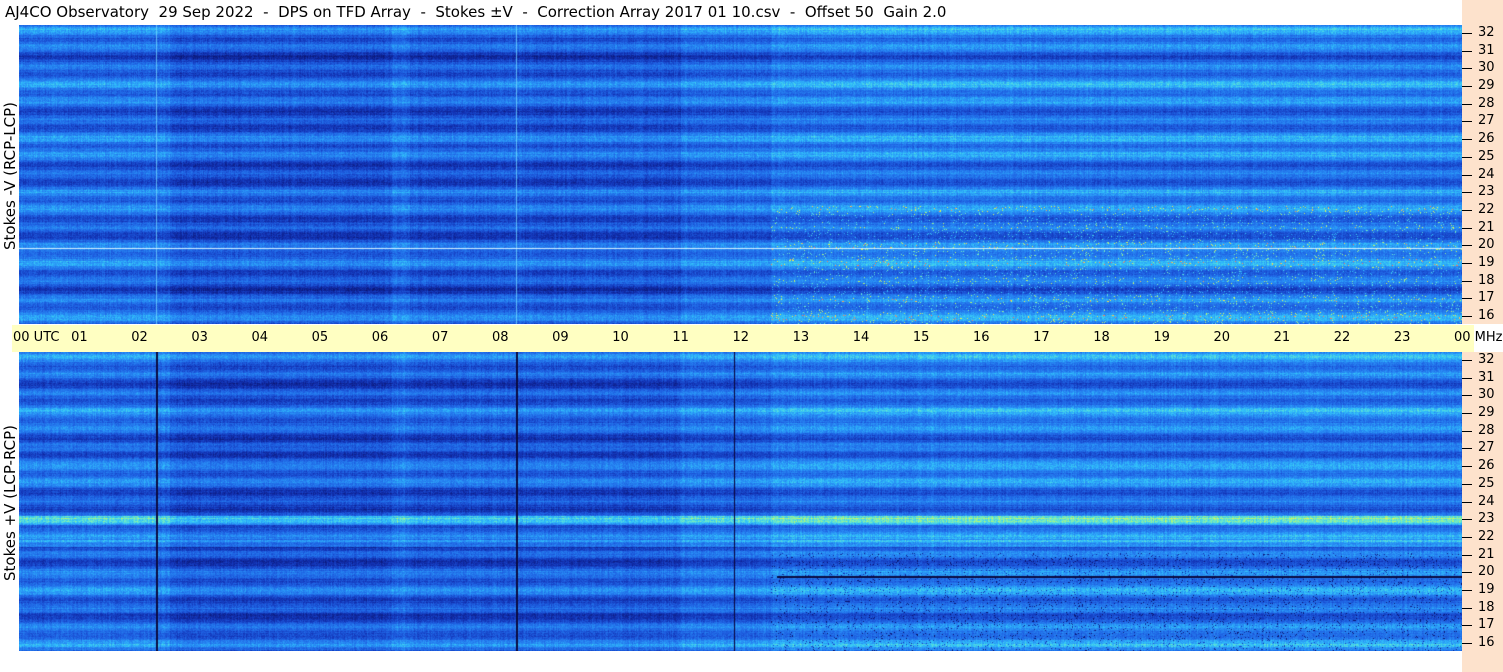  Describe the element at coordinates (921, 337) in the screenshot. I see `utc-tick-label: 15` at that location.